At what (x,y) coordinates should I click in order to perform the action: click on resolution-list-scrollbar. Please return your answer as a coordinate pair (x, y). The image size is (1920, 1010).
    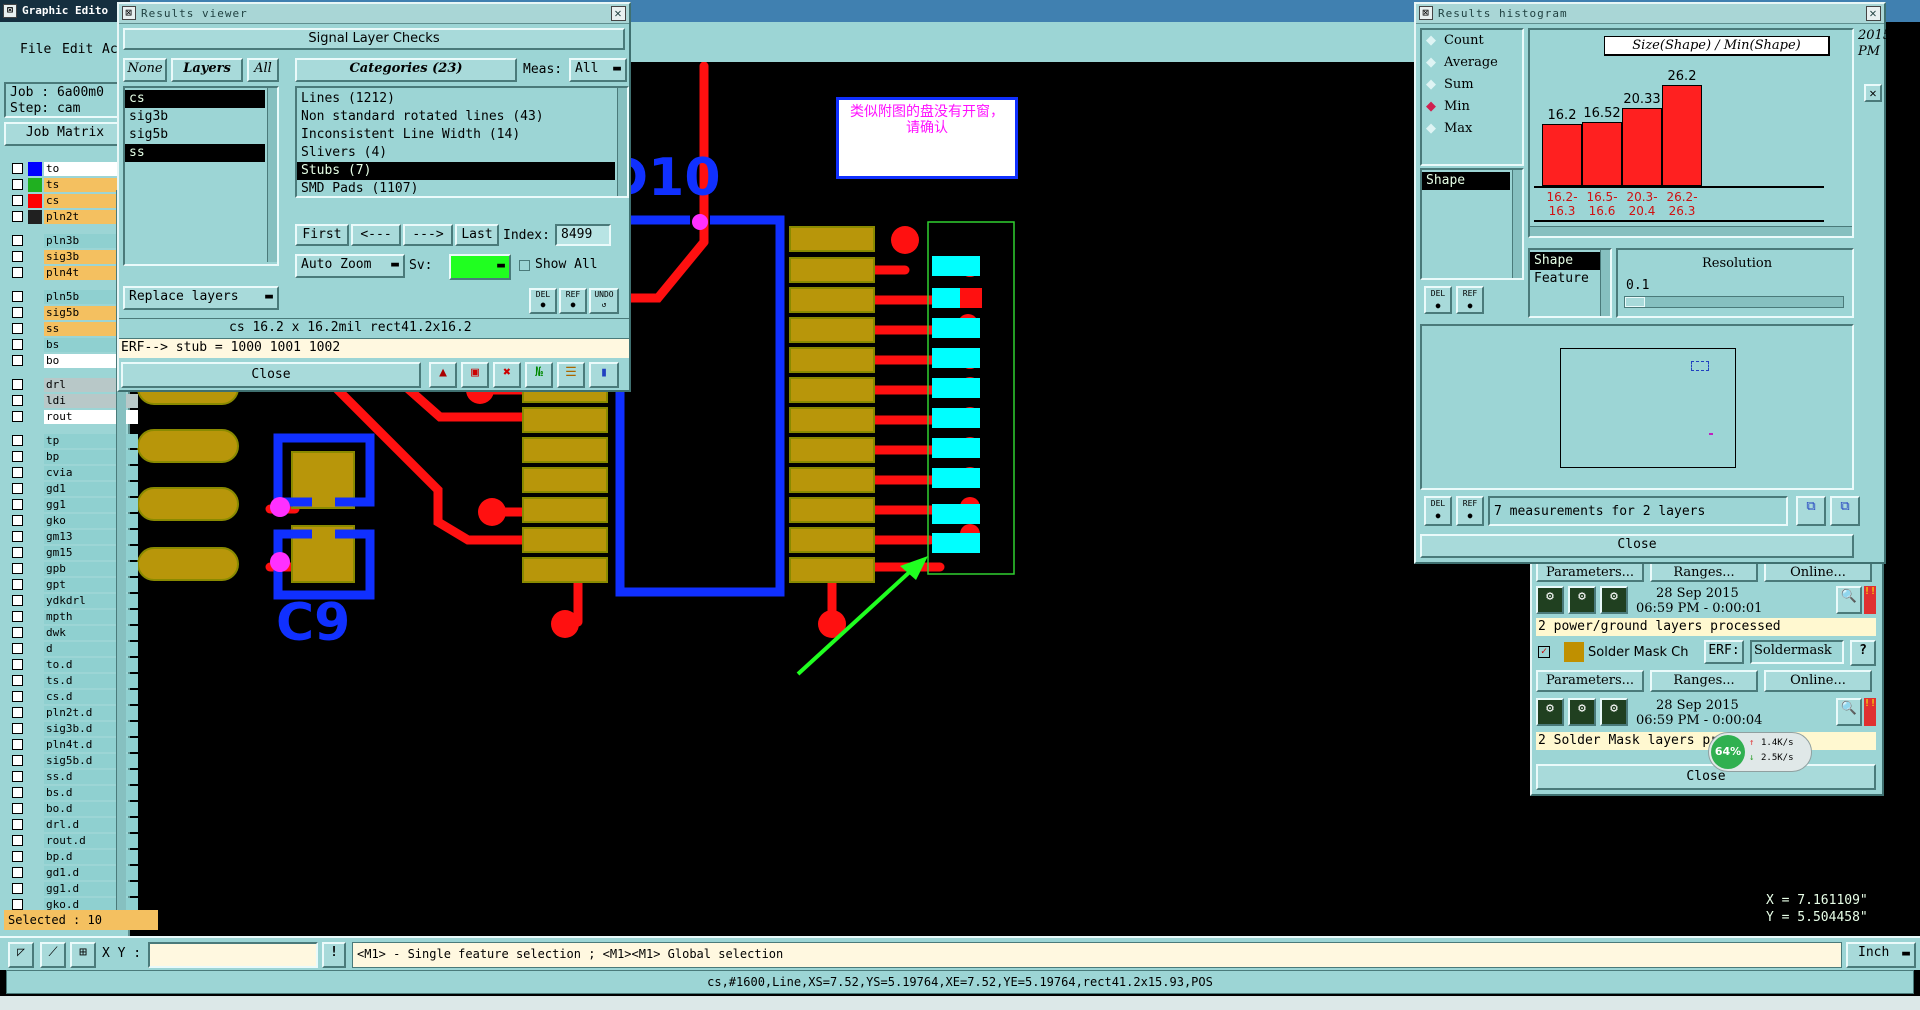
    Looking at the image, I should click on (1605, 283).